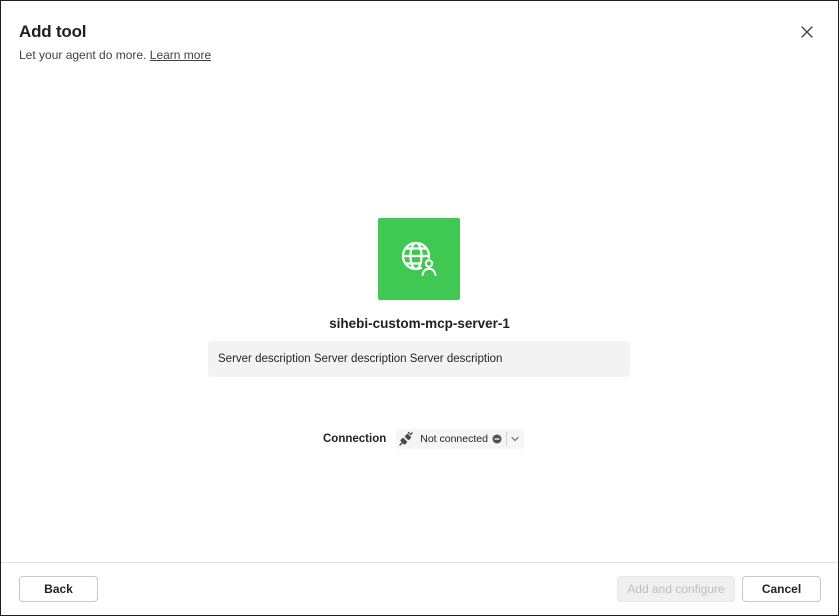 The width and height of the screenshot is (839, 616). I want to click on subtitle-text: Let your agent do more., so click(83, 55).